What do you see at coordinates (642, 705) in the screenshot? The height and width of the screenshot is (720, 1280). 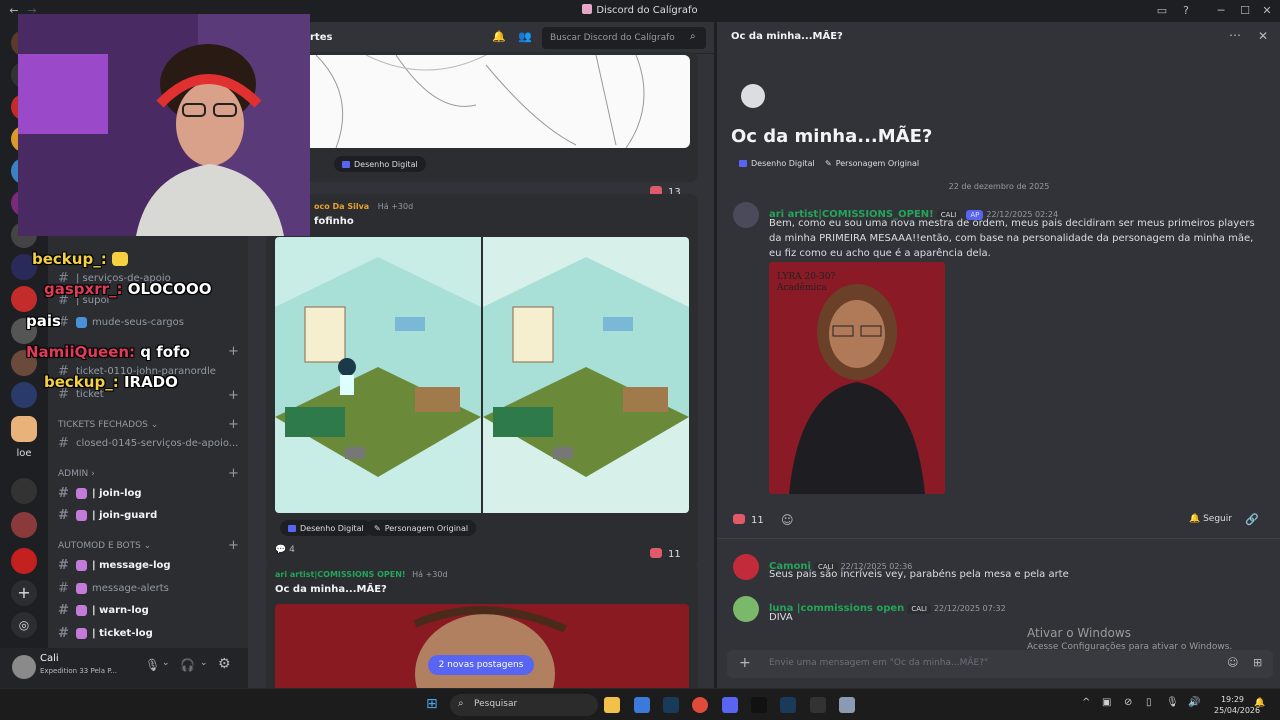 I see `store-icon` at bounding box center [642, 705].